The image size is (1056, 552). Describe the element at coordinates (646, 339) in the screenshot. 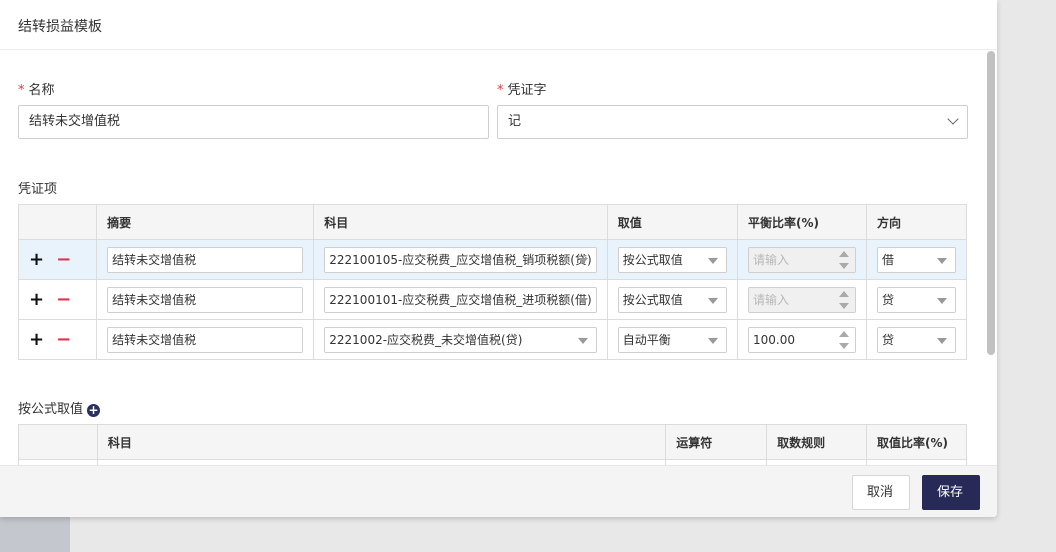

I see `value-type-value: 自动平衡` at that location.